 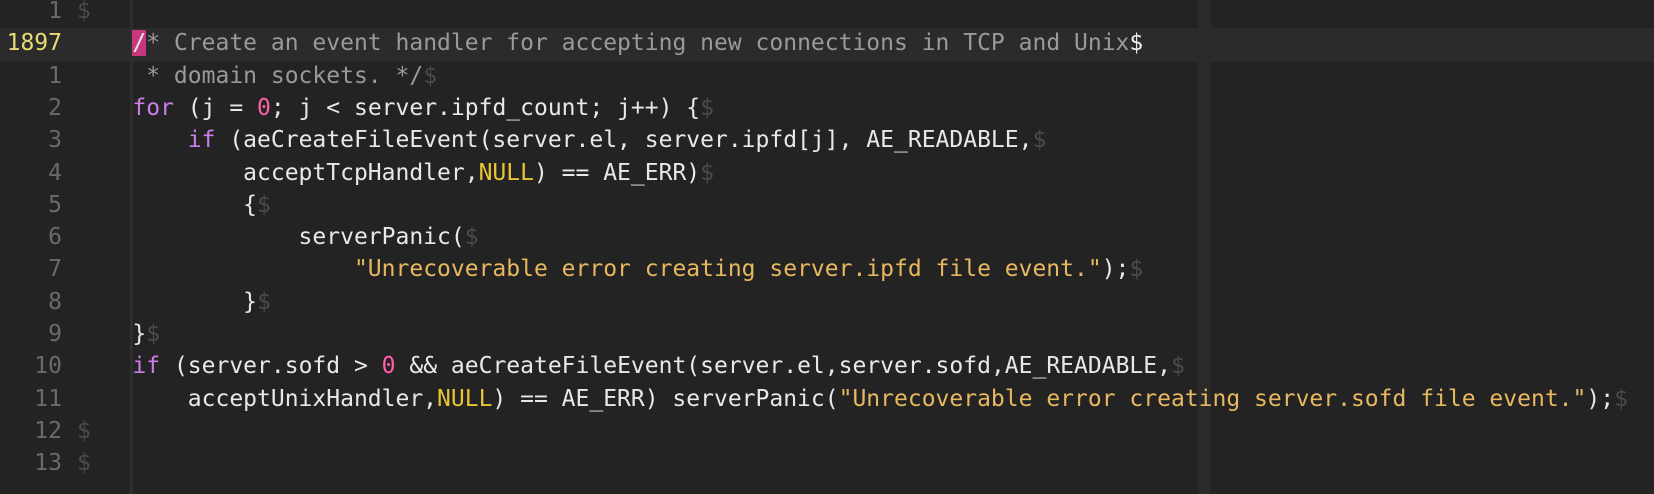 What do you see at coordinates (55, 172) in the screenshot?
I see `line-number: 4` at bounding box center [55, 172].